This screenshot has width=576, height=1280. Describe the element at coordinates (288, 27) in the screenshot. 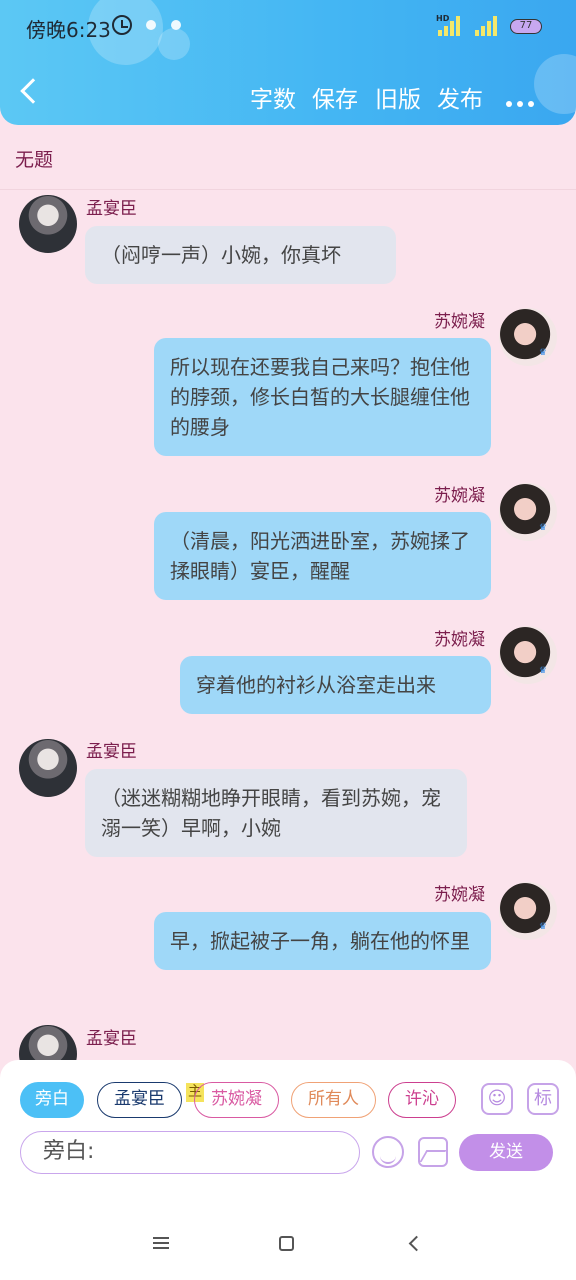

I see `status-bar: 傍晚6:23 HD 77` at that location.